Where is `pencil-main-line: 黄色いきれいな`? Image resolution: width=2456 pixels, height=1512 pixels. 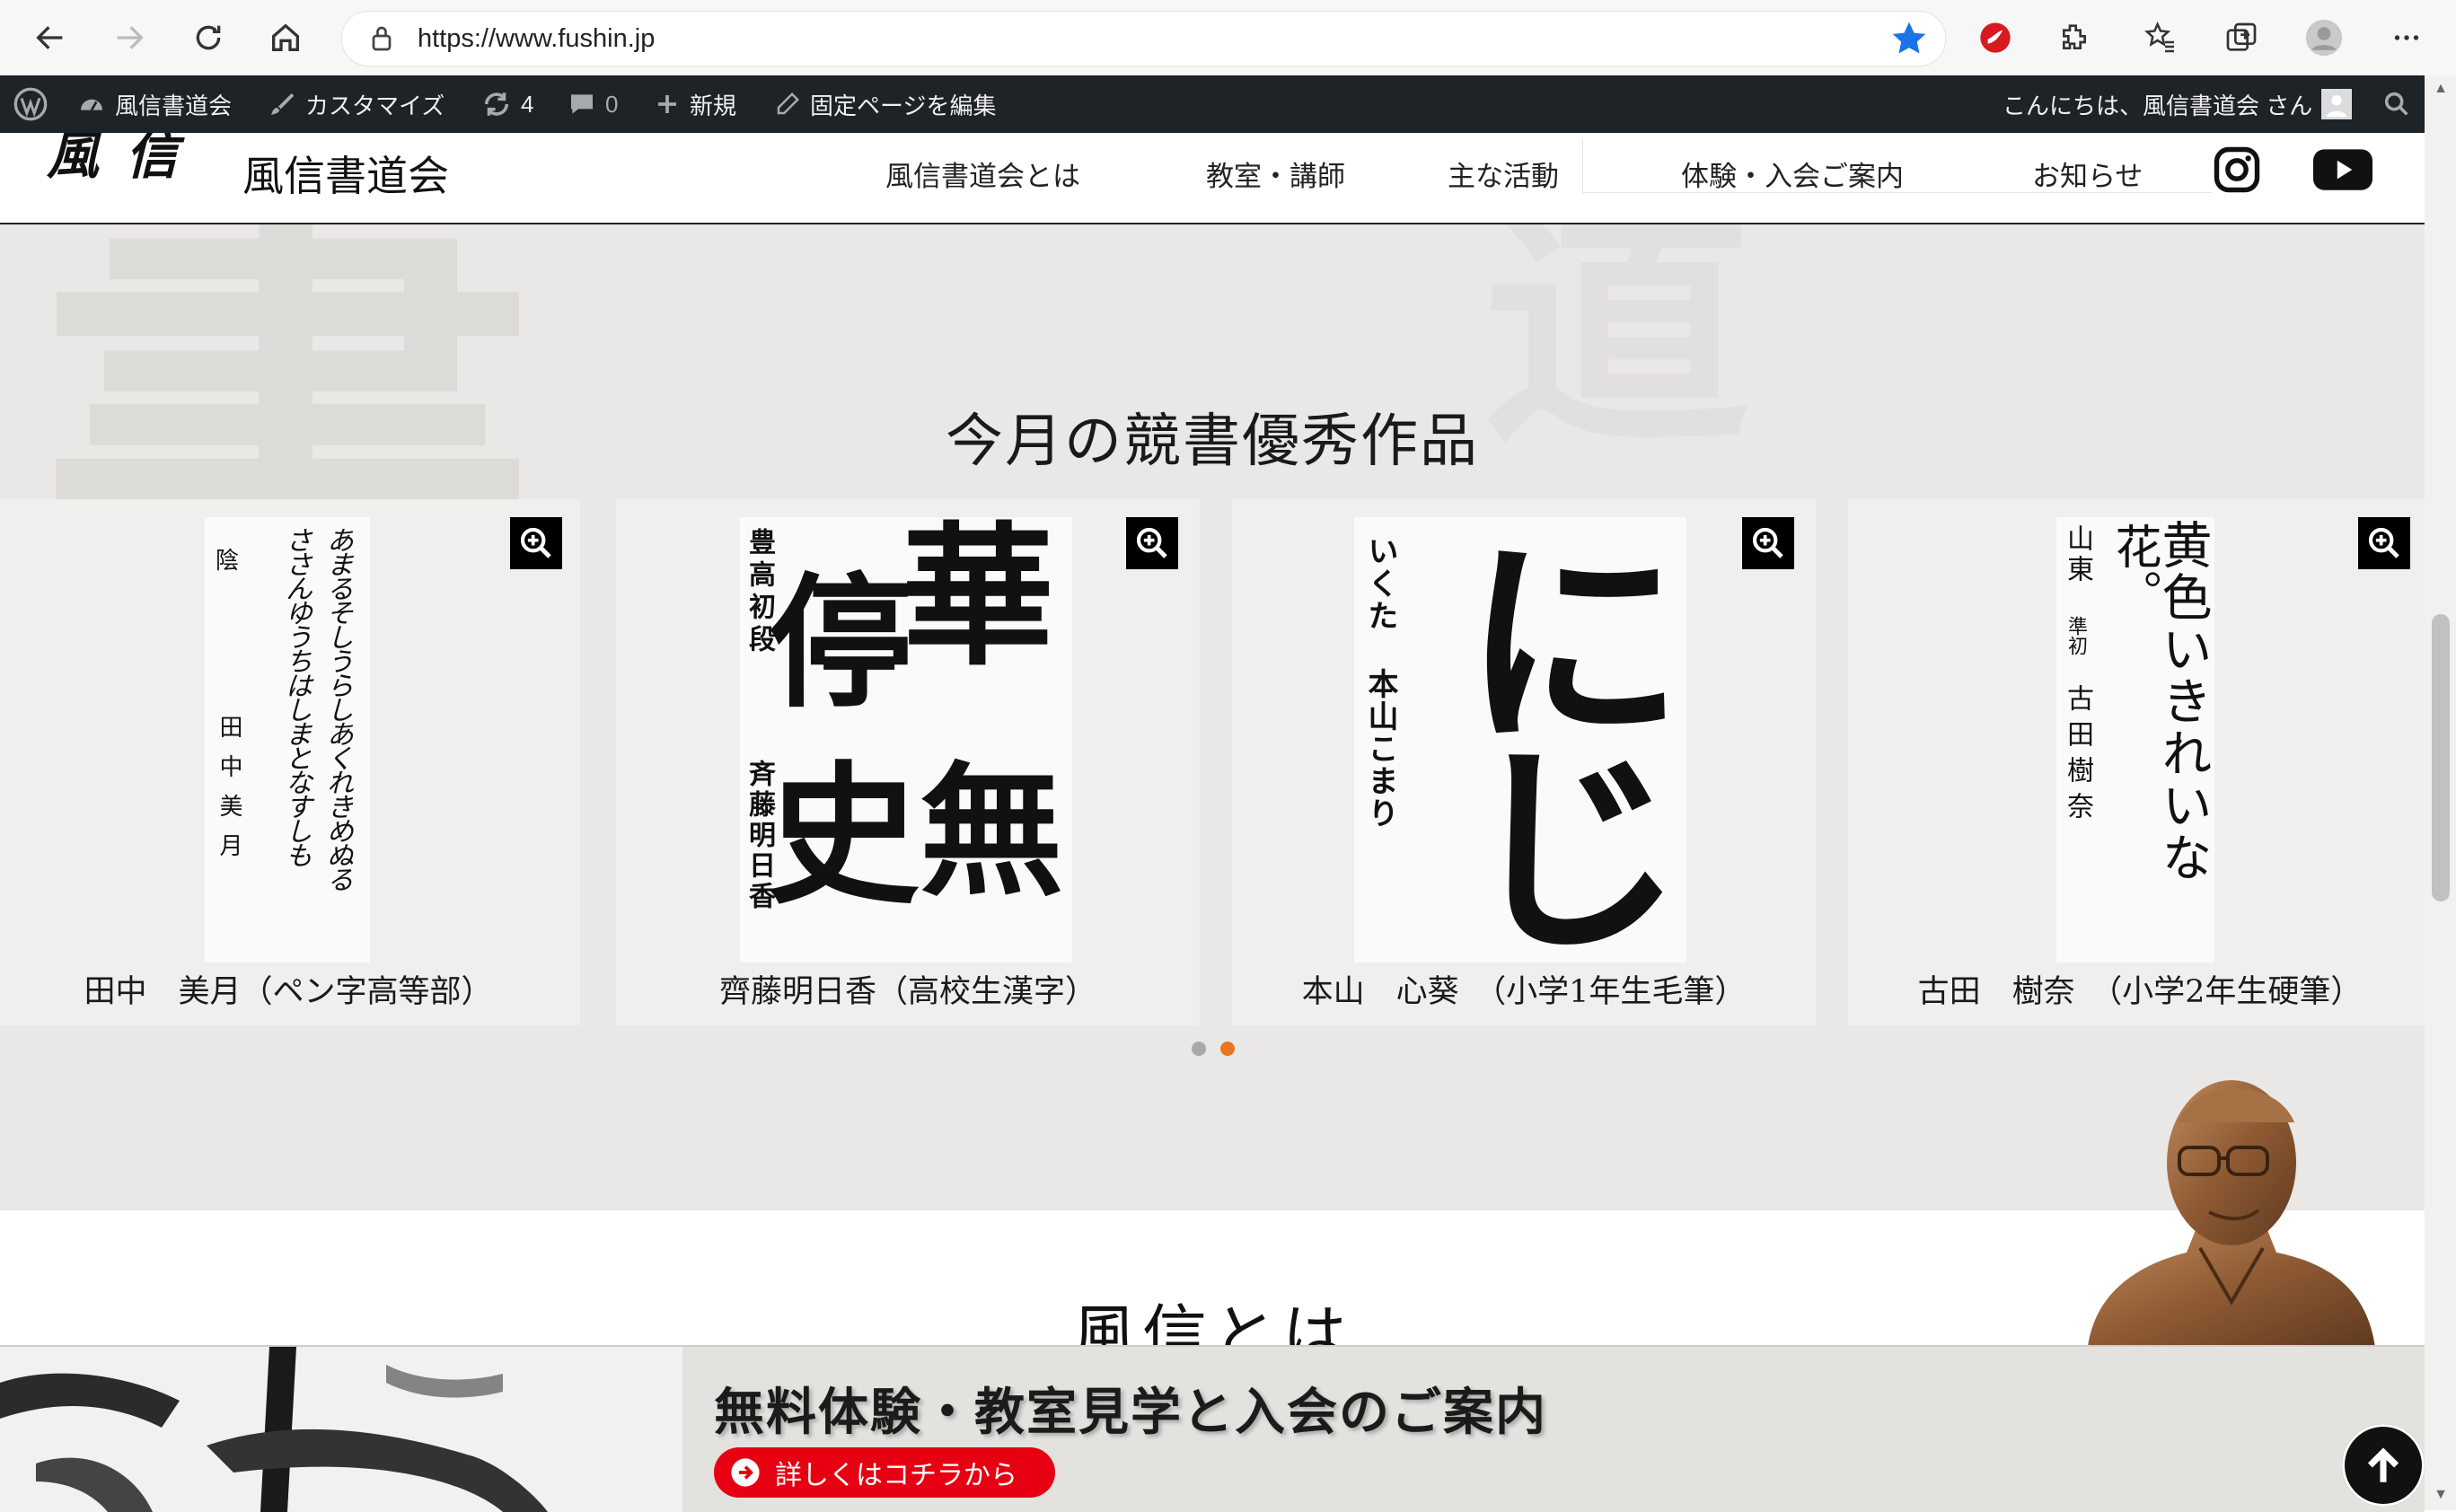 pencil-main-line: 黄色いきれいな is located at coordinates (2182, 701).